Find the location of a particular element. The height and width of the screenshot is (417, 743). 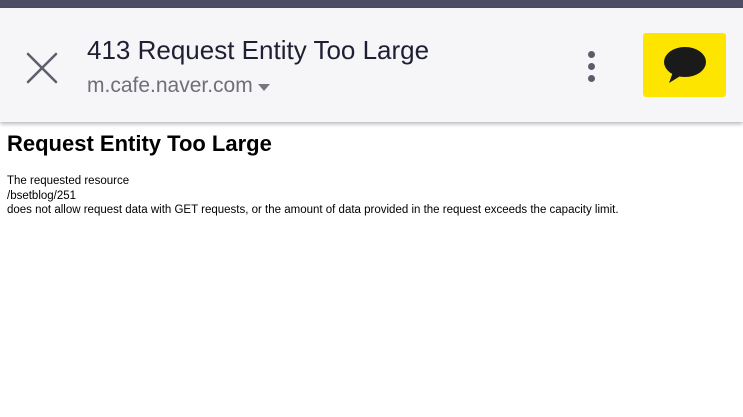

page-title: 413 Request Entity Too Large is located at coordinates (258, 50).